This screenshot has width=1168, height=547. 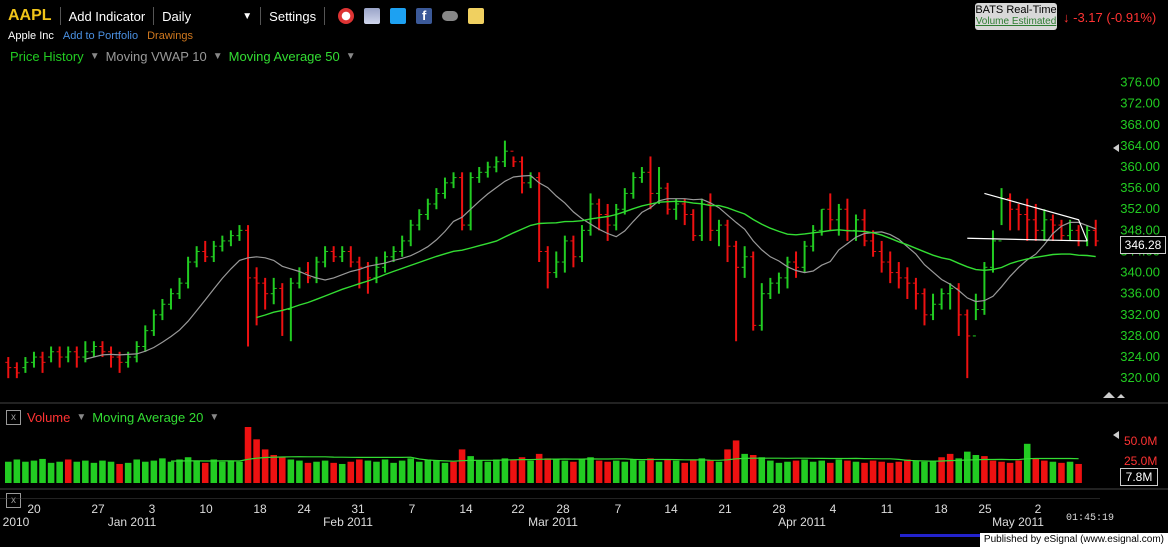 What do you see at coordinates (1116, 435) in the screenshot?
I see `volume-axis-arrow-icon` at bounding box center [1116, 435].